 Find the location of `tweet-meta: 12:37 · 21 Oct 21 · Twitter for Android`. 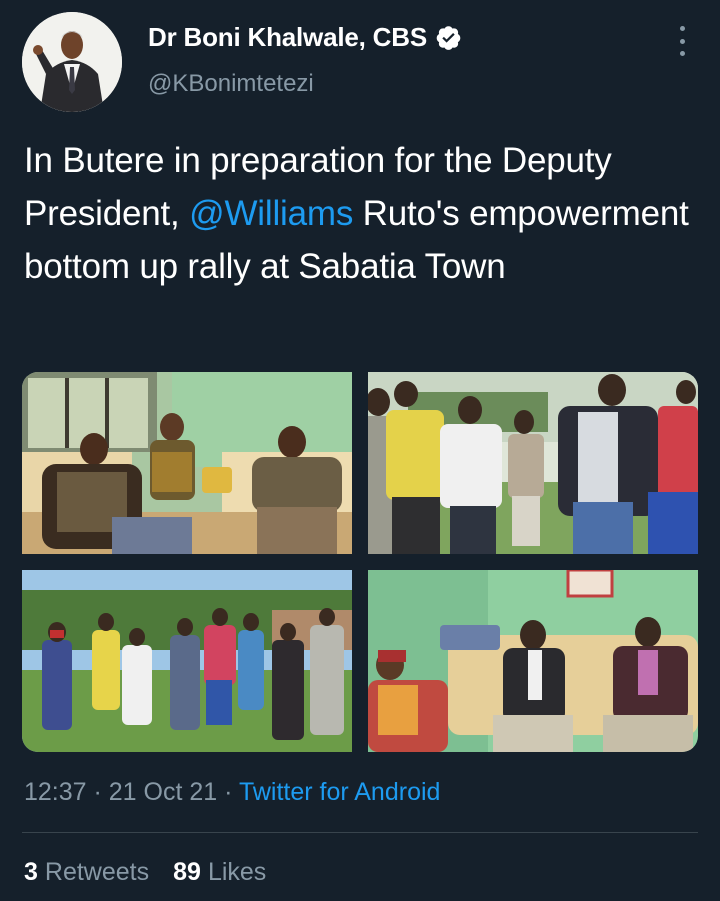

tweet-meta: 12:37 · 21 Oct 21 · Twitter for Android is located at coordinates (232, 792).